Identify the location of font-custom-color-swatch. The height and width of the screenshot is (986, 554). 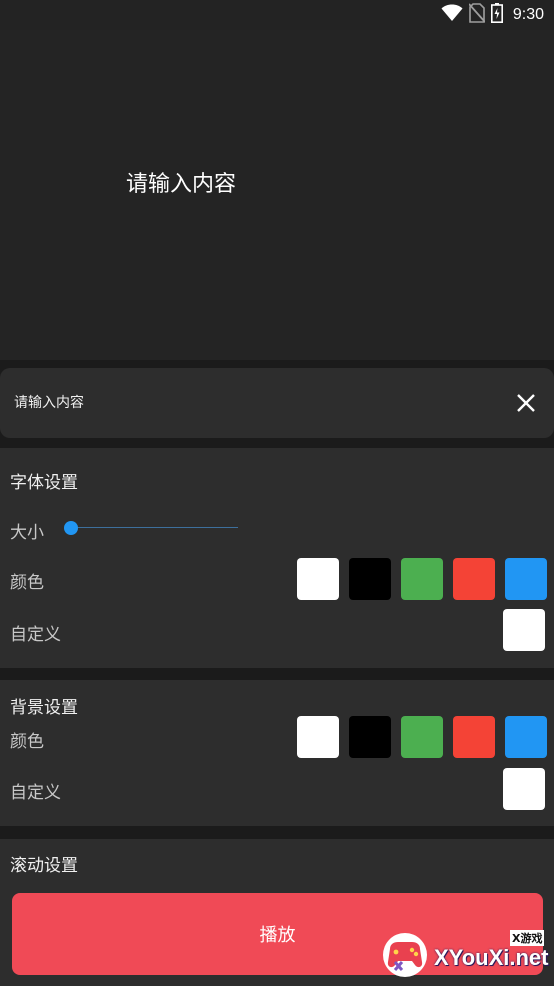
(524, 630).